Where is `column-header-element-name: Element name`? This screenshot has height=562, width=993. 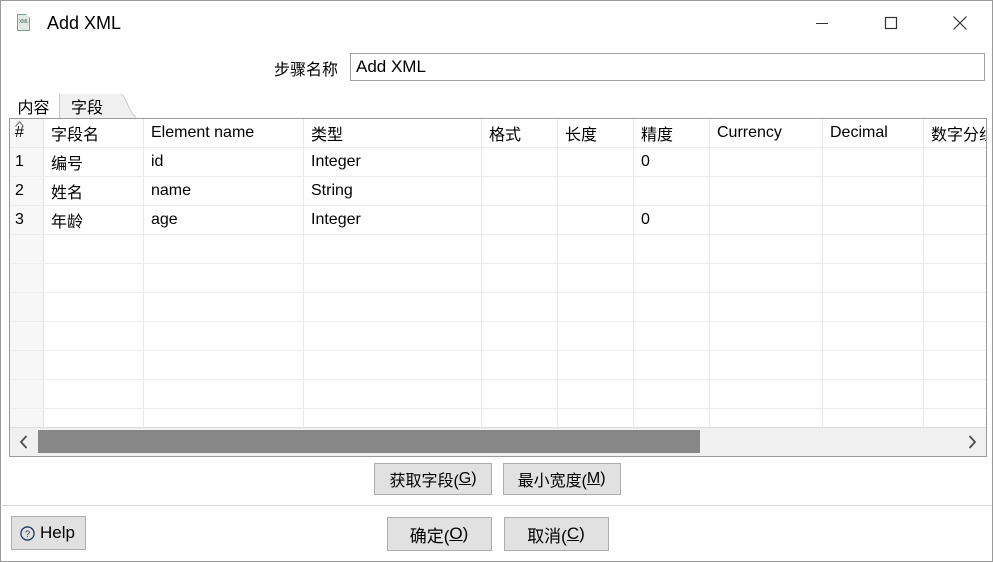 column-header-element-name: Element name is located at coordinates (223, 133).